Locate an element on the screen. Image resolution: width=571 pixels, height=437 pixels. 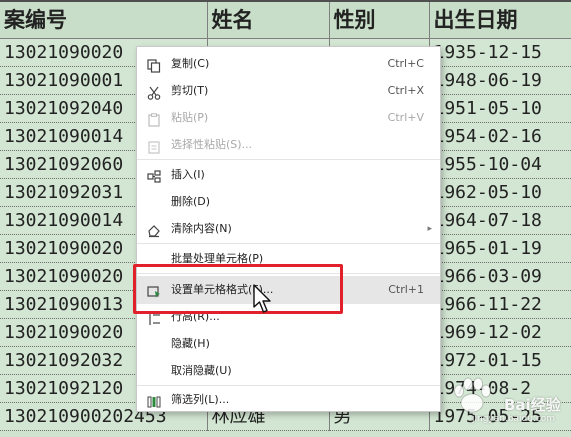
header-row: 案编号 姓名 性别 出生日期 is located at coordinates (285, 19).